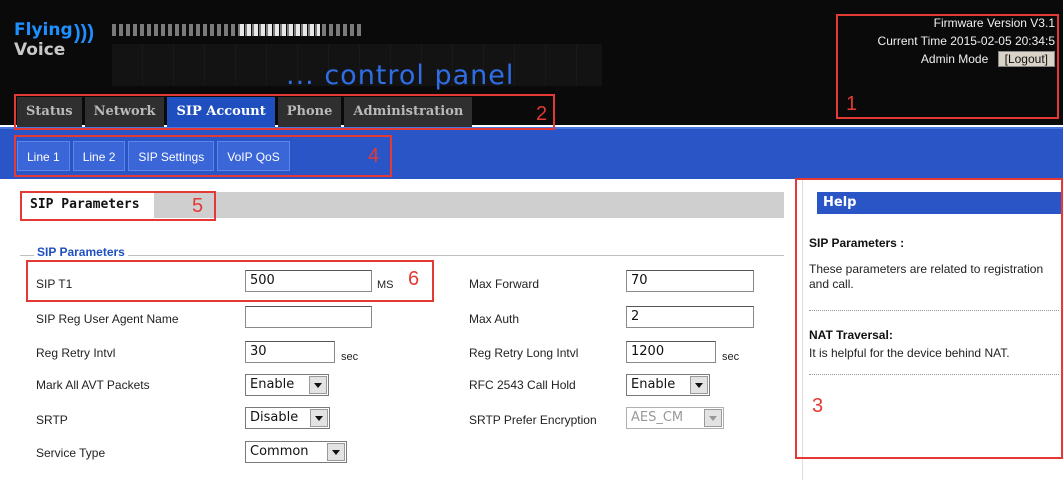 The height and width of the screenshot is (480, 1063). I want to click on service-type-select: Common, so click(296, 452).